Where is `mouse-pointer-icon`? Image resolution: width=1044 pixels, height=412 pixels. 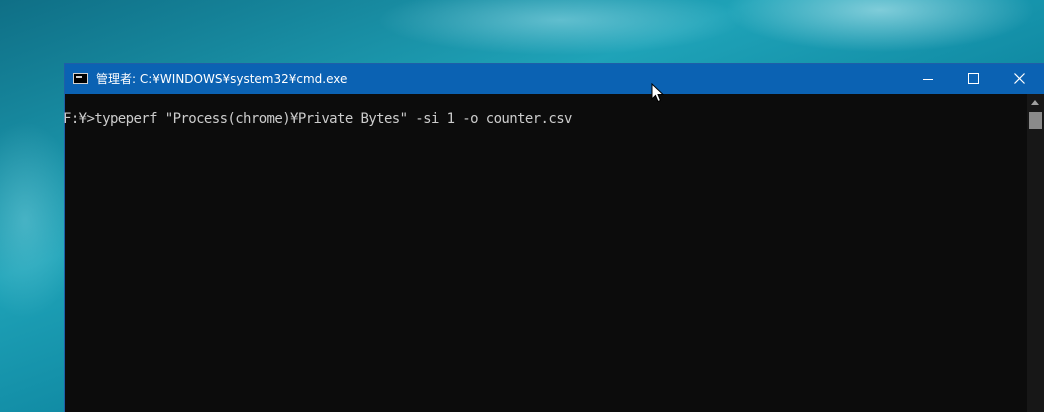 mouse-pointer-icon is located at coordinates (658, 93).